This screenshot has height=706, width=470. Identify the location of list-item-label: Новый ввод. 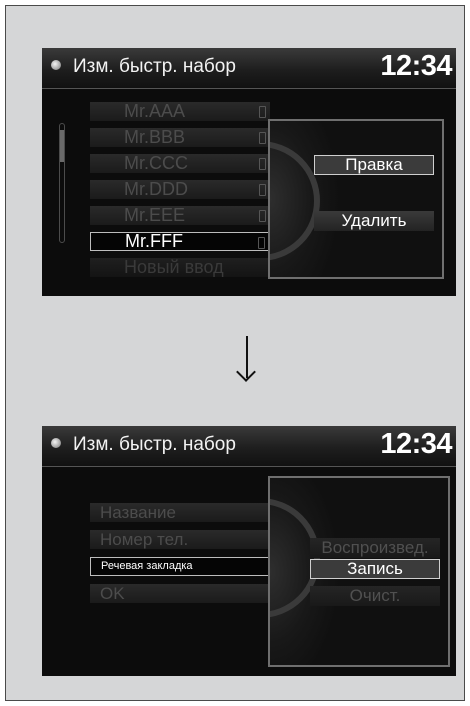
(174, 267).